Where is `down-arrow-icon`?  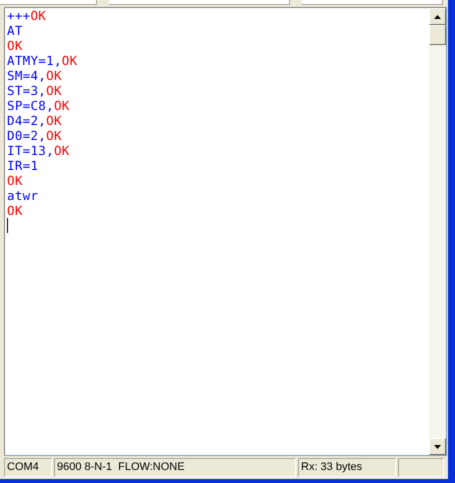 down-arrow-icon is located at coordinates (437, 446).